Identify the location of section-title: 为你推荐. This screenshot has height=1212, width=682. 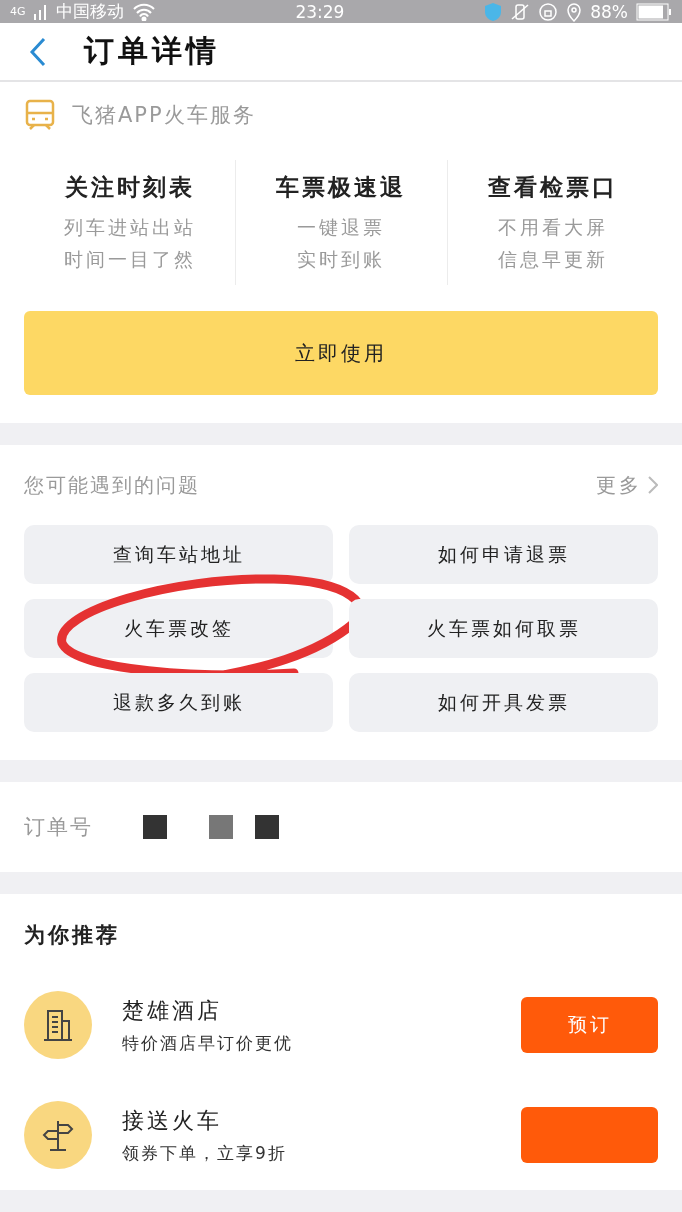
(72, 935).